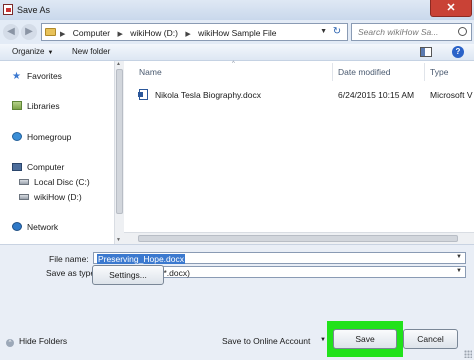 The image size is (474, 360). I want to click on new-folder-button: New folder, so click(91, 51).